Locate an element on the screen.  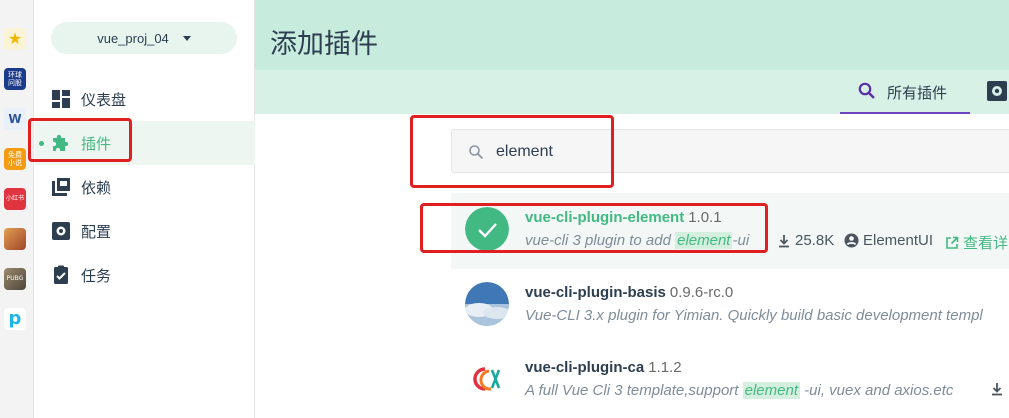
plugin-downloads: 25.8K is located at coordinates (805, 240).